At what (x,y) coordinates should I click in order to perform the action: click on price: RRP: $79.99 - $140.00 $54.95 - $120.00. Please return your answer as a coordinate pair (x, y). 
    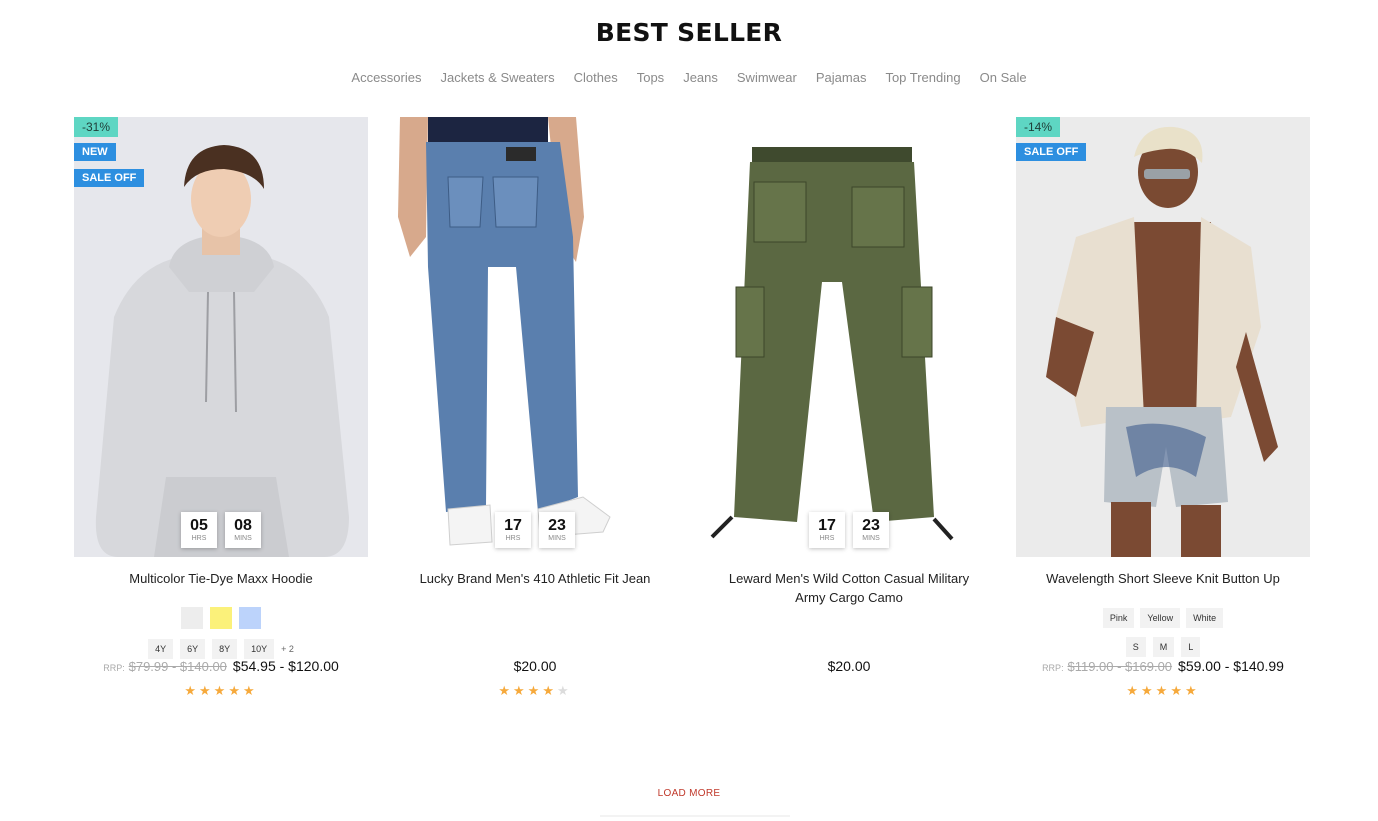
    Looking at the image, I should click on (221, 666).